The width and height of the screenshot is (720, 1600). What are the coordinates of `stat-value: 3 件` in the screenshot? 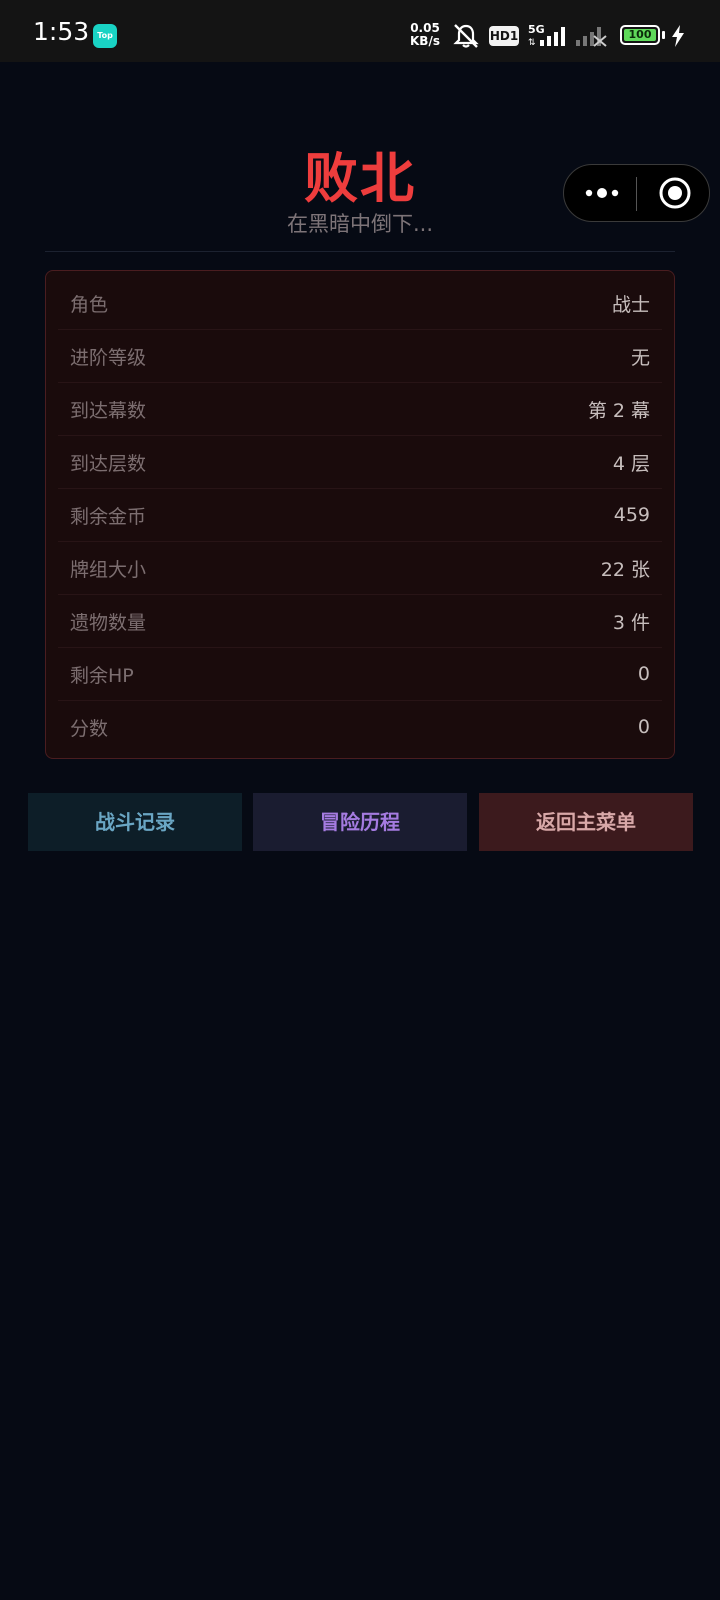 It's located at (631, 622).